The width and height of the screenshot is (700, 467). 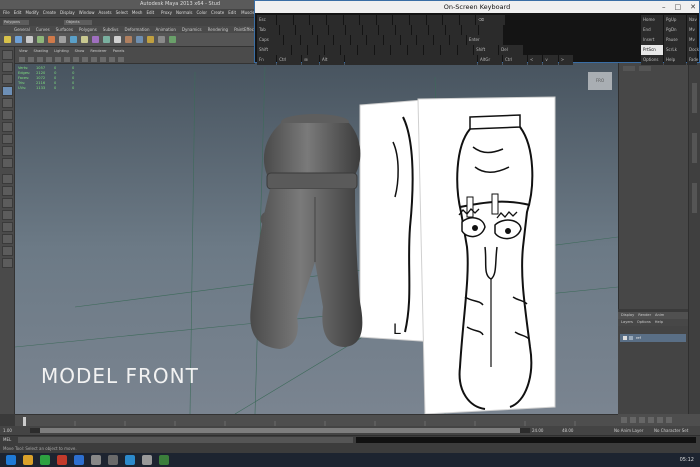 What do you see at coordinates (694, 148) in the screenshot?
I see `tool-settings-tab` at bounding box center [694, 148].